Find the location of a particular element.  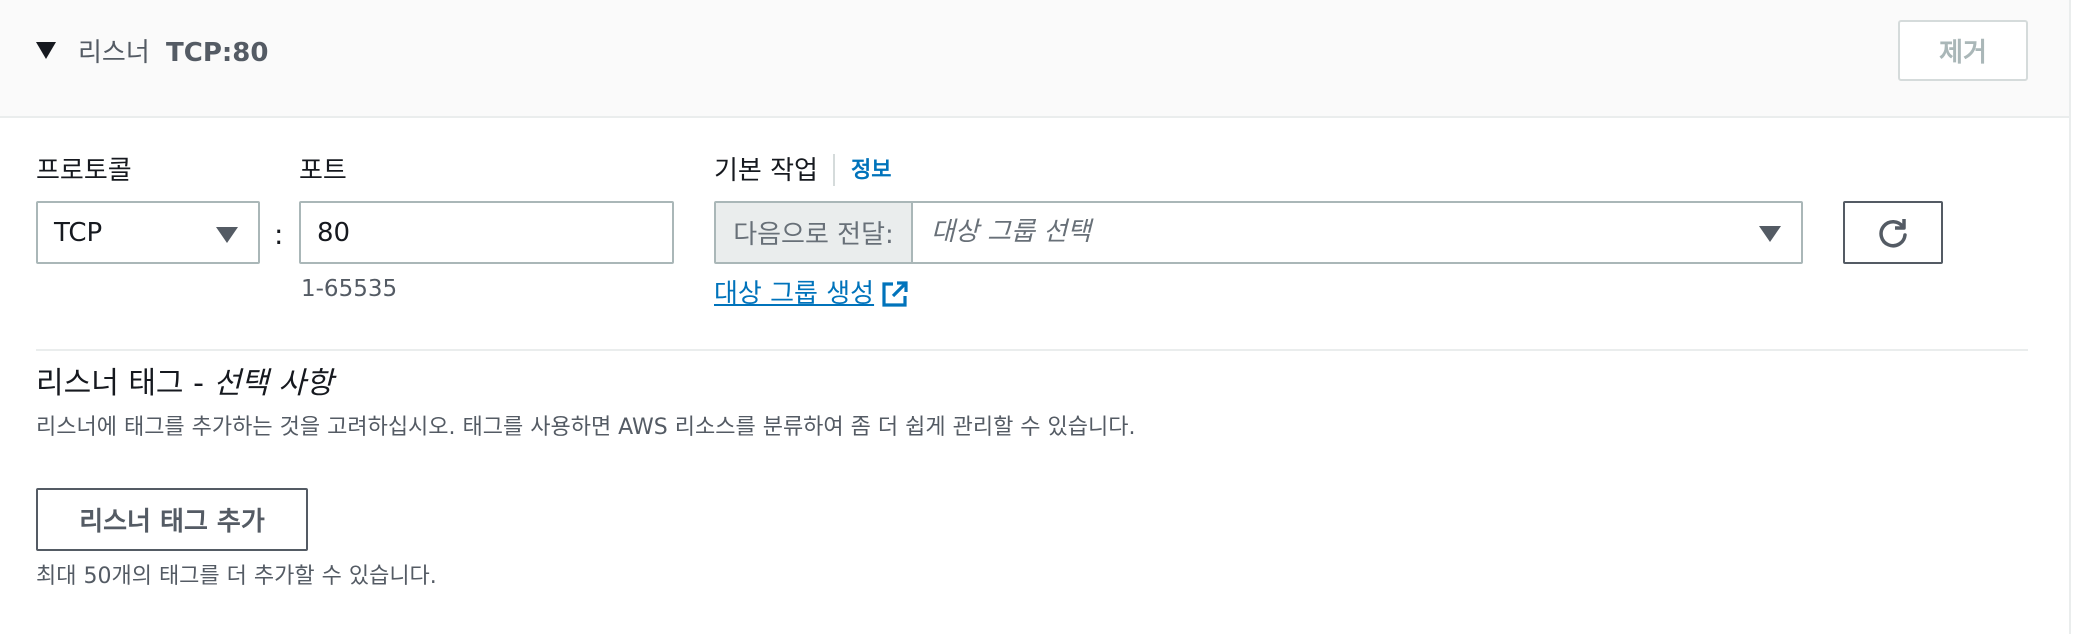

protocol-label: 프로토콜 is located at coordinates (84, 171).